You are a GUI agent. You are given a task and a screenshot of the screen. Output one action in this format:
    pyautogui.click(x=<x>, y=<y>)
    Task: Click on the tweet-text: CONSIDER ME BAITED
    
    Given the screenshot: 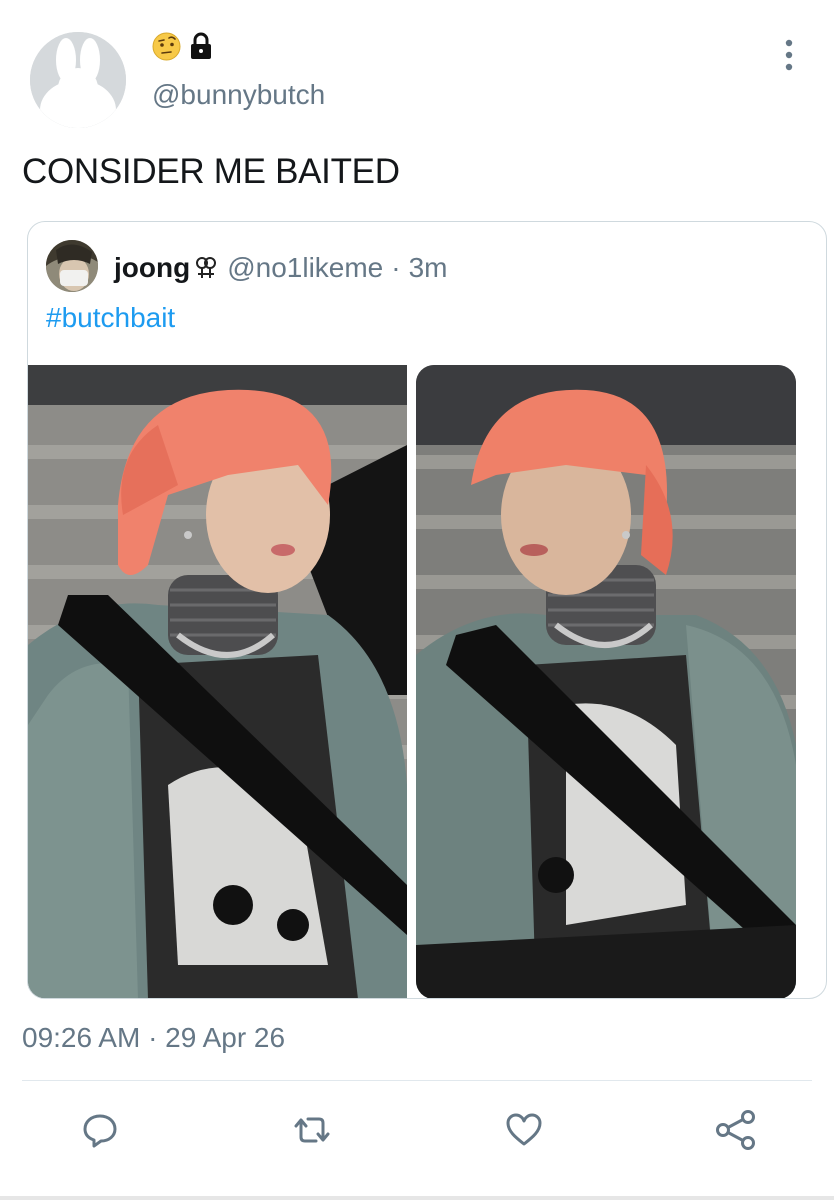 What is the action you would take?
    pyautogui.click(x=211, y=171)
    